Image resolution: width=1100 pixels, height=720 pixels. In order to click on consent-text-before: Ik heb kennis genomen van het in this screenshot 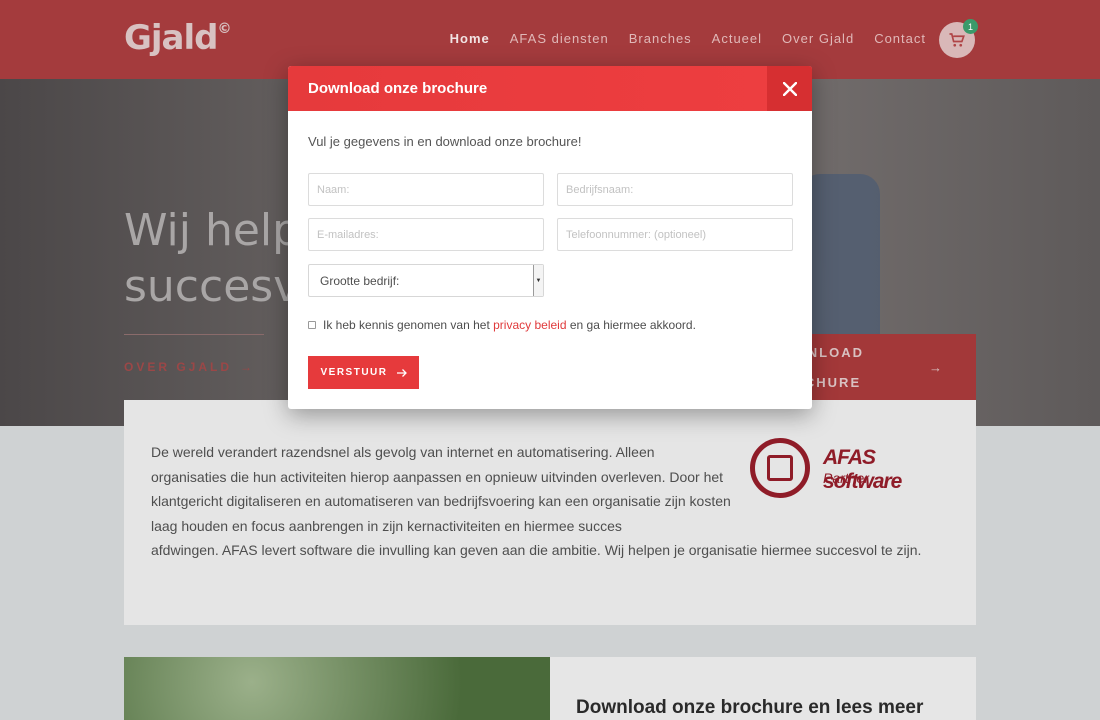, I will do `click(408, 325)`.